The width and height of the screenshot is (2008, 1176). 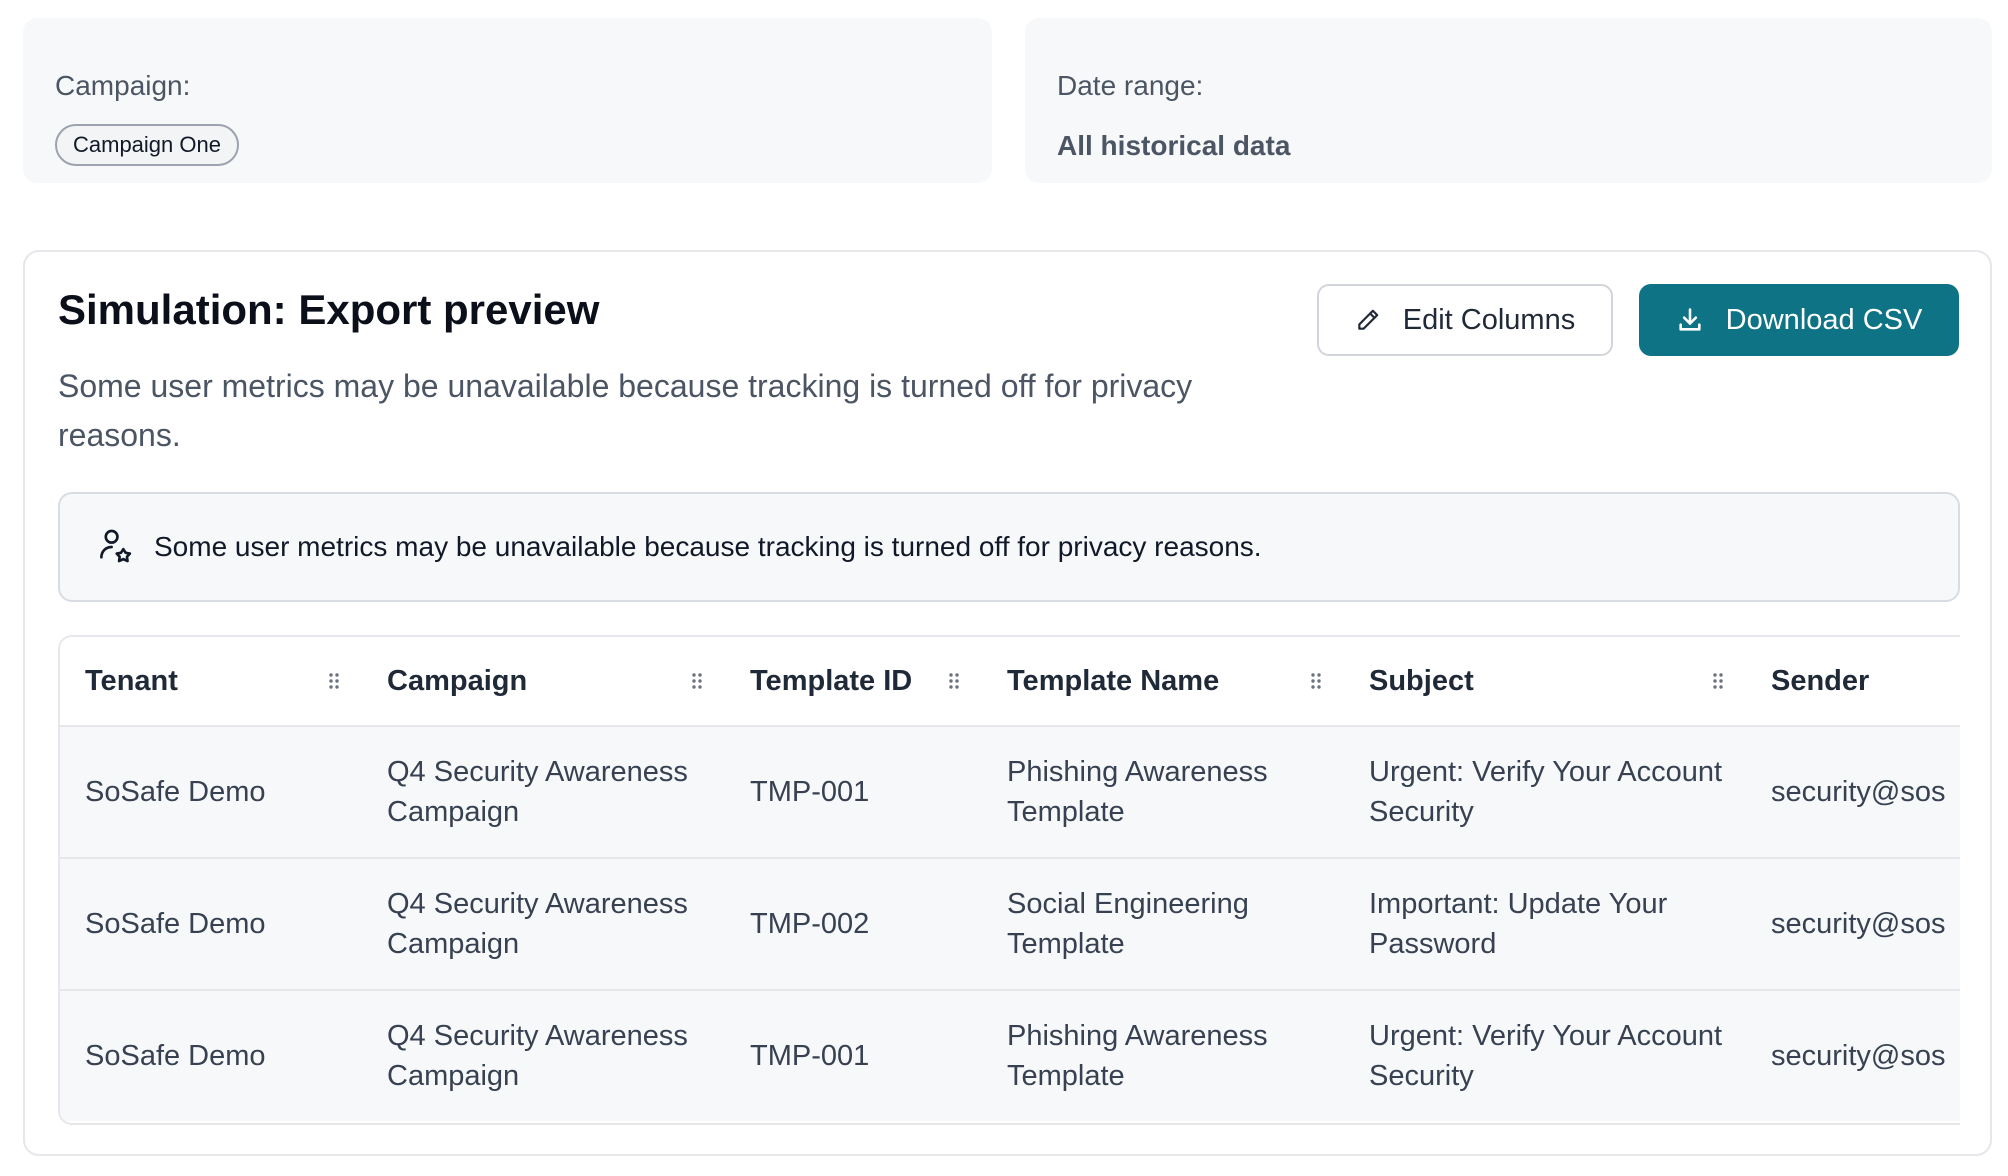 I want to click on edit-columns-button: Edit Columns, so click(x=1465, y=320).